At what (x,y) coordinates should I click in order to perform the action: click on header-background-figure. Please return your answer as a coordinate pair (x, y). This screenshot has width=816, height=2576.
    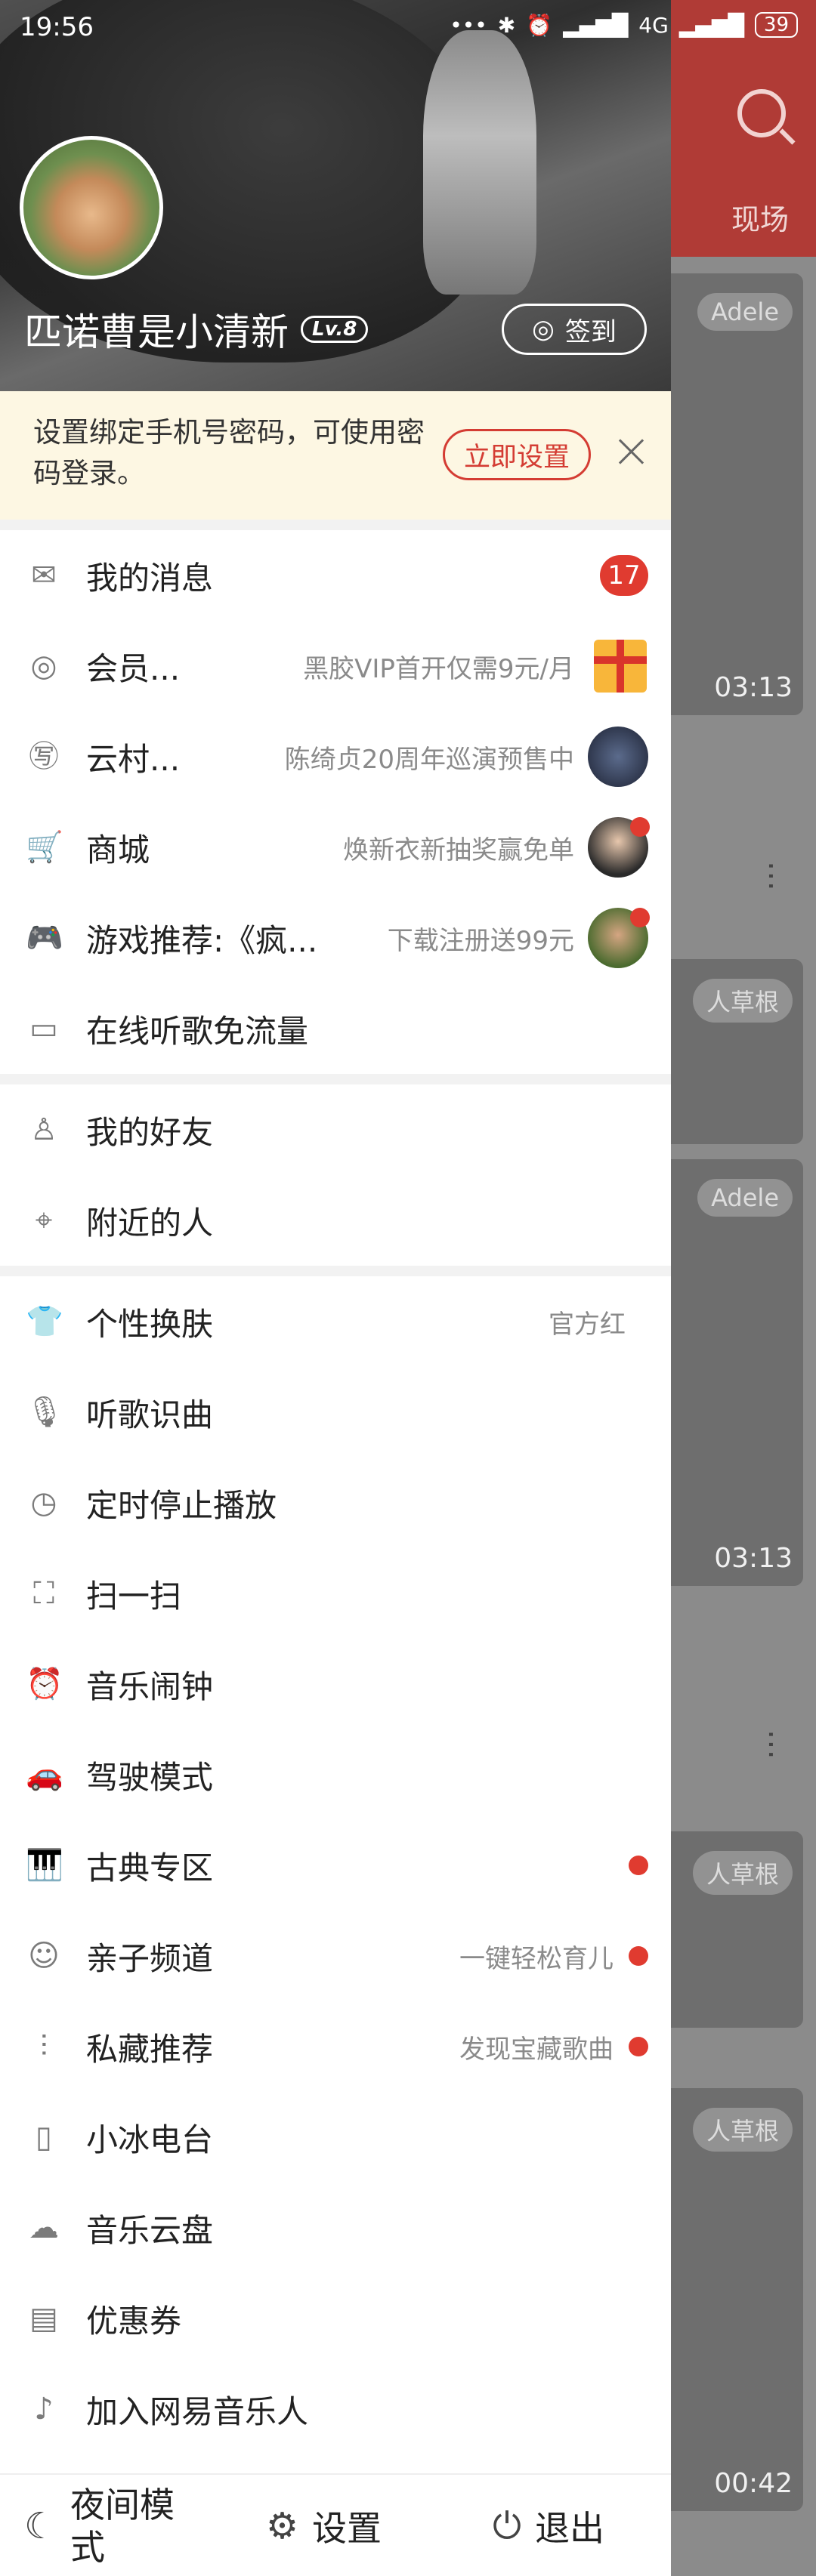
    Looking at the image, I should click on (479, 162).